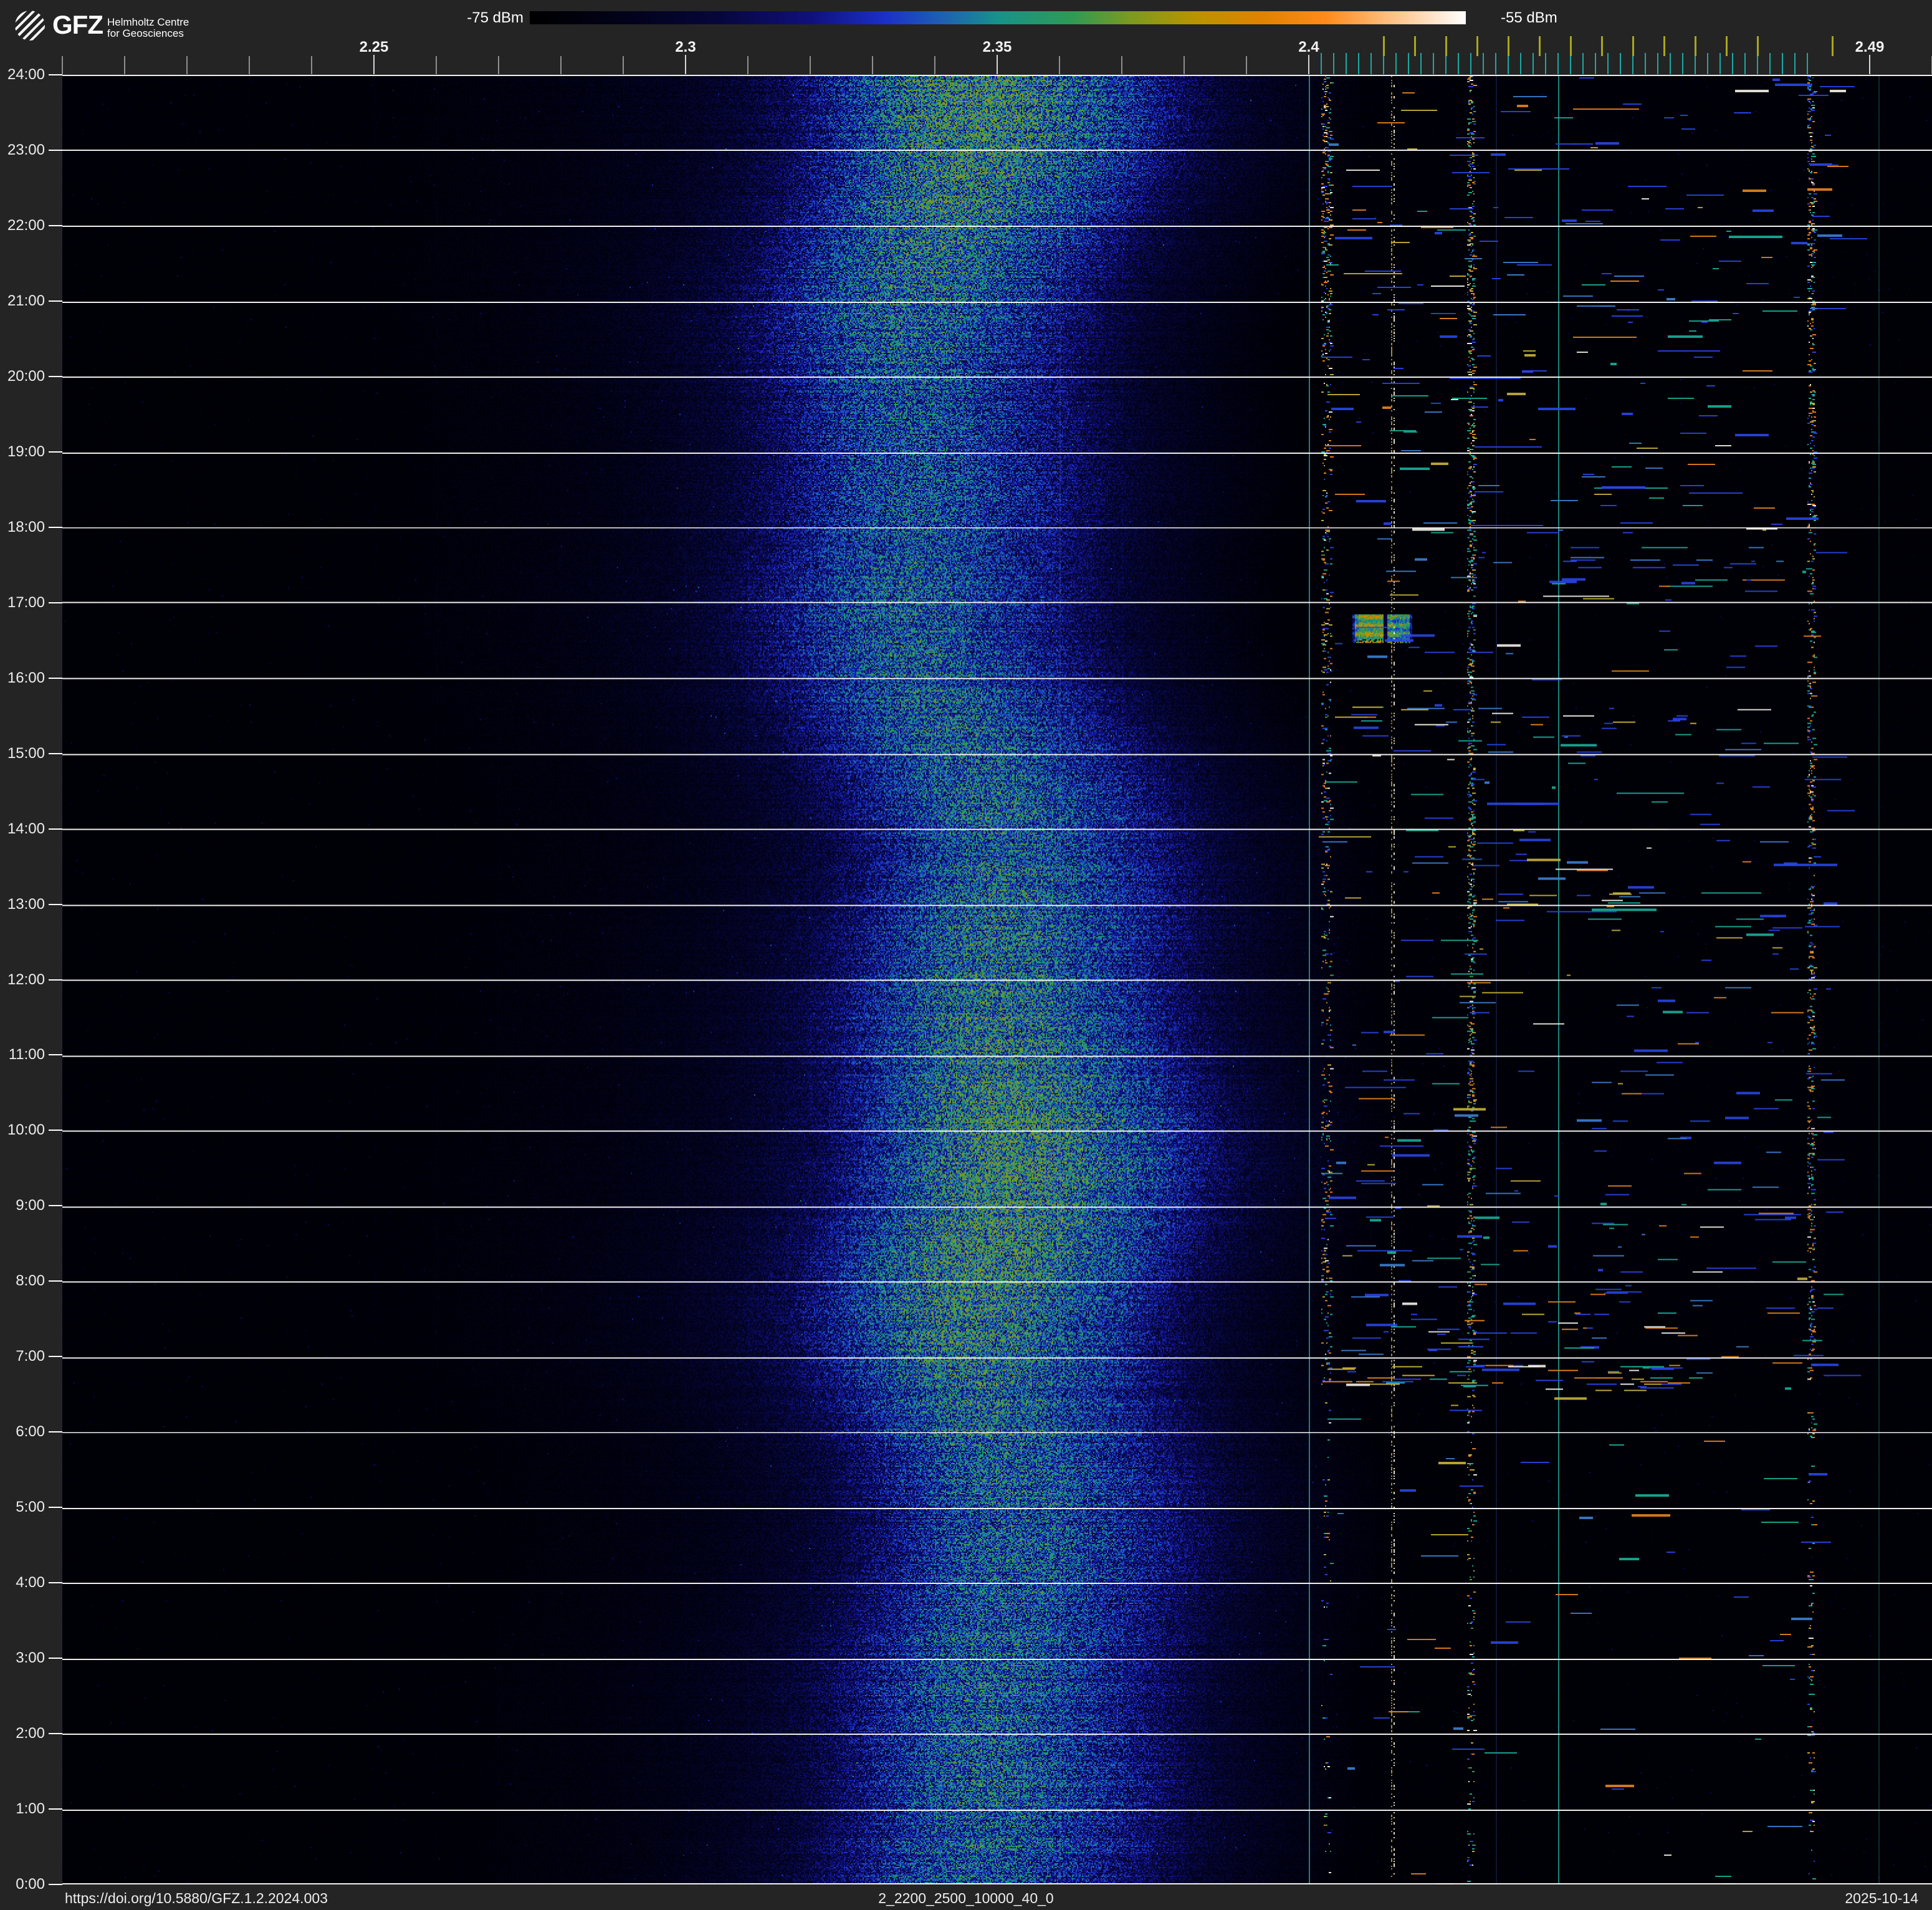 The image size is (1932, 1910). I want to click on hour-label: 6:00, so click(30, 1432).